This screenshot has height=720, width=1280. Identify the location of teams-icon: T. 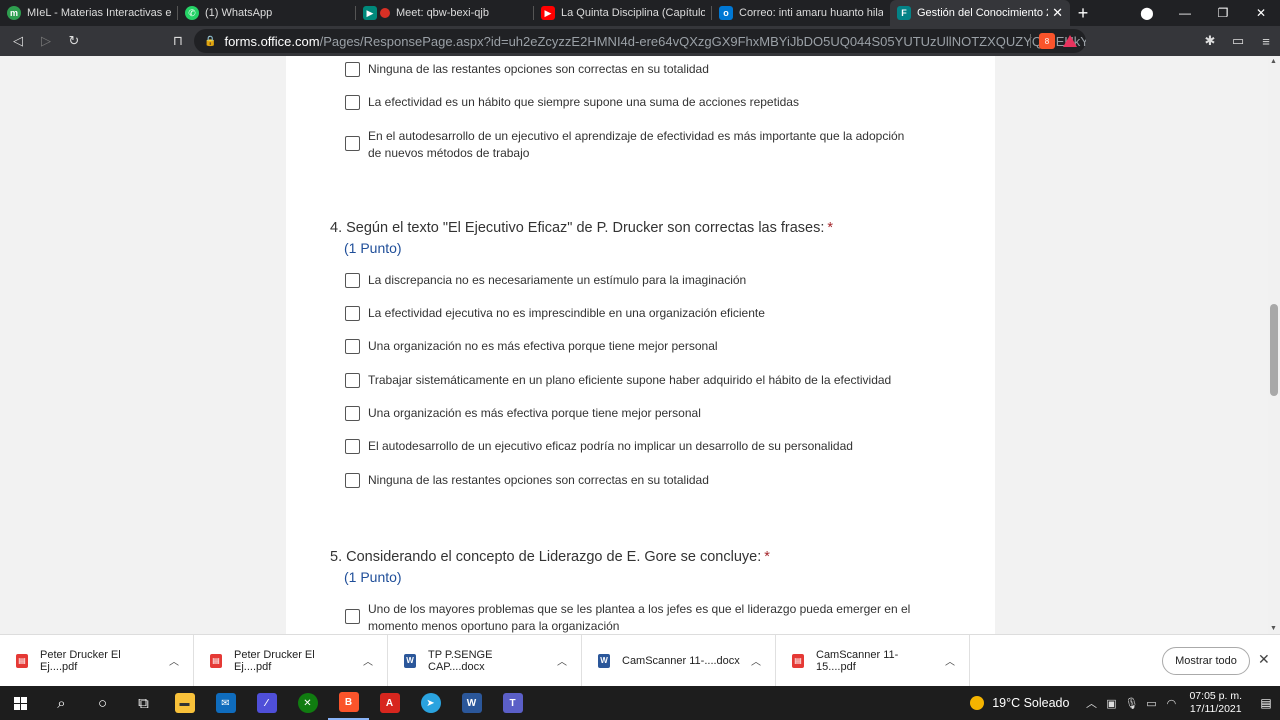
(512, 703).